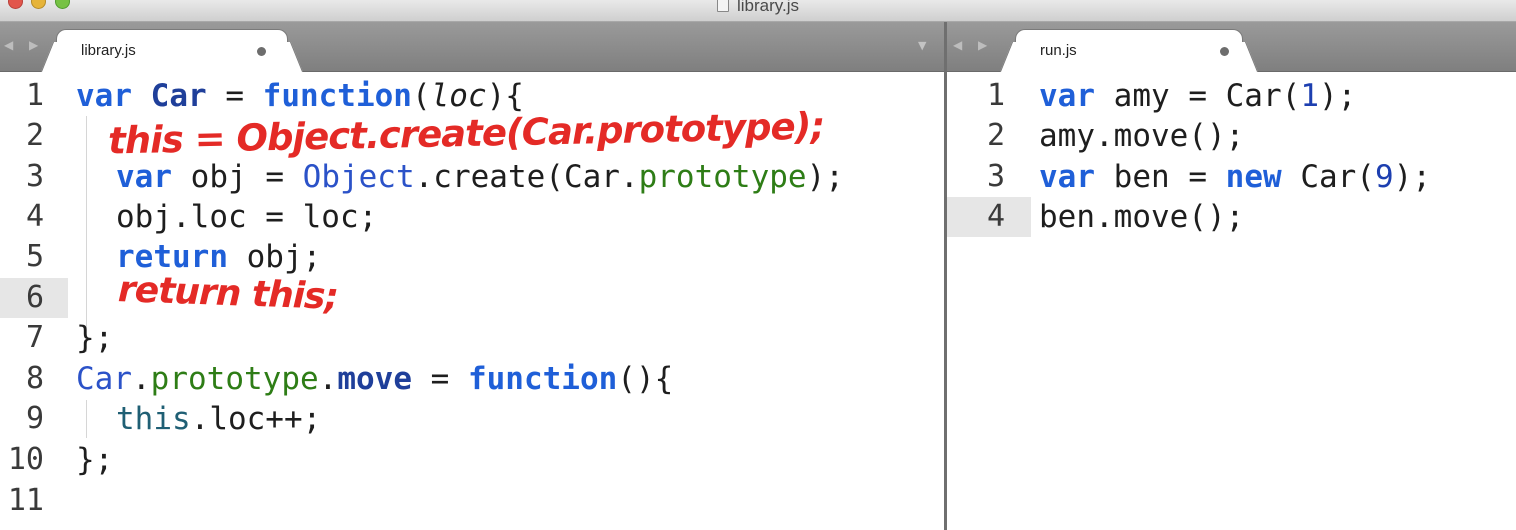 The height and width of the screenshot is (530, 1516). Describe the element at coordinates (172, 50) in the screenshot. I see `tab-library-js: library.js` at that location.